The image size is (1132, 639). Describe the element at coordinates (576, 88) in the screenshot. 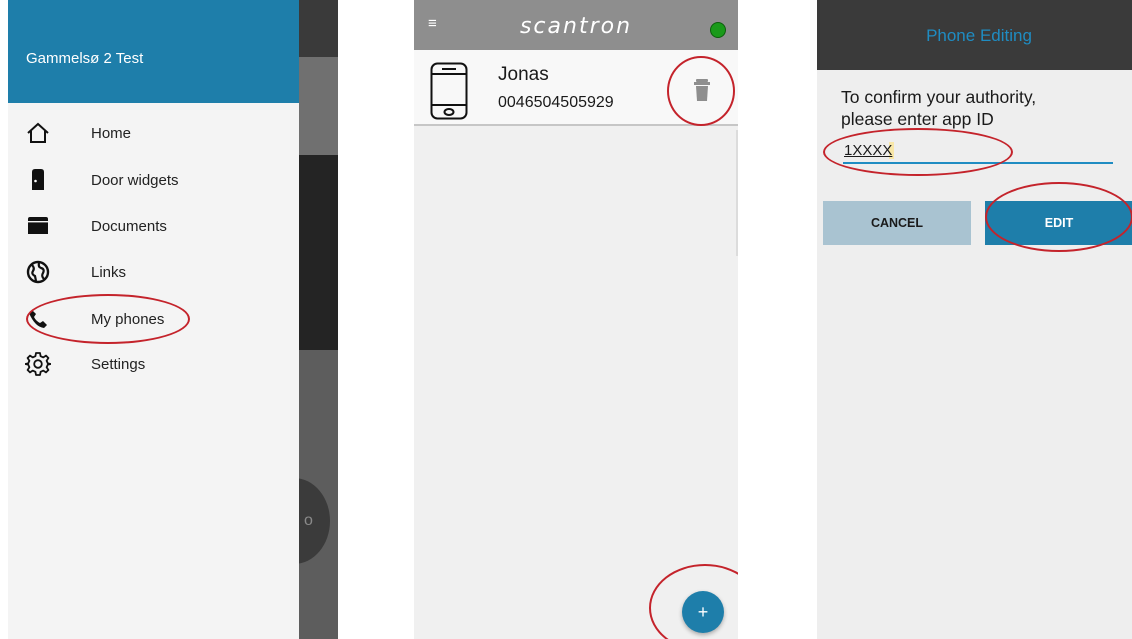

I see `list-item: Jonas 0046504505929` at that location.